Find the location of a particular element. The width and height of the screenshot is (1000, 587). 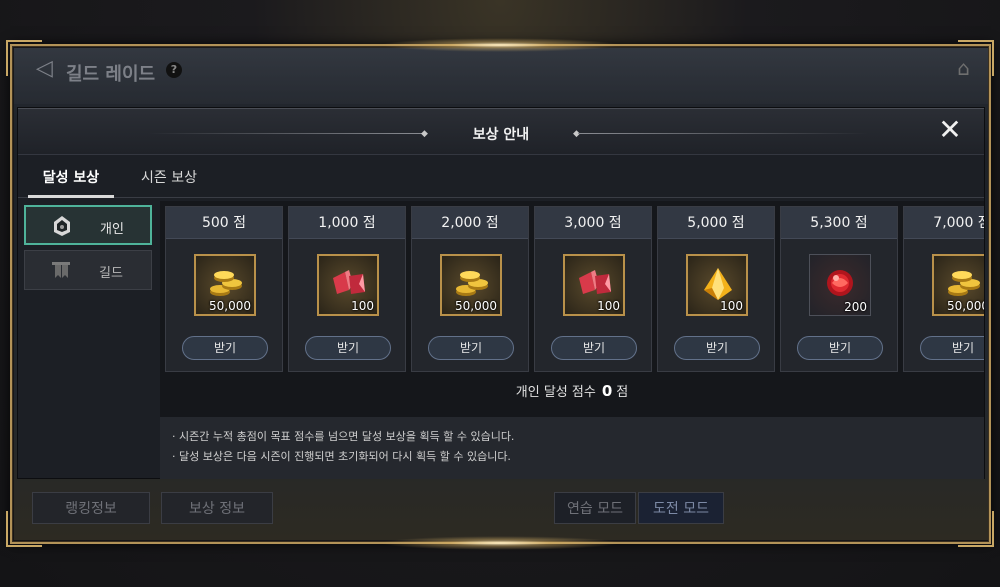

reward-points: 5,000 점 is located at coordinates (716, 223).